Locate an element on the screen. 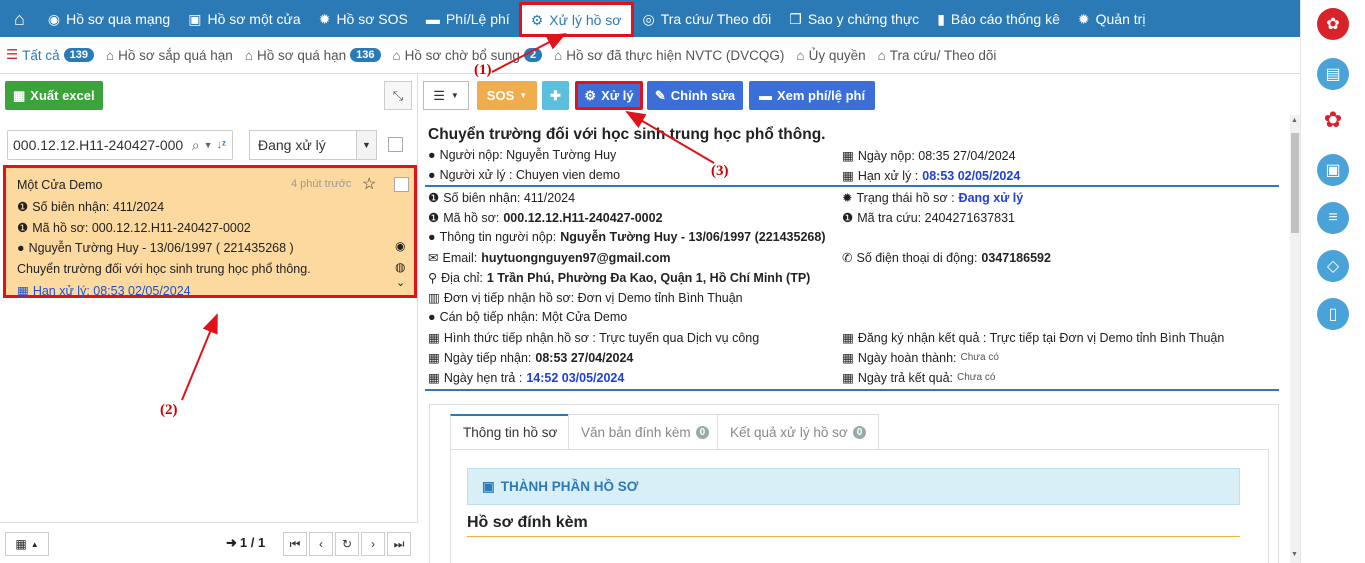  arrow-right-icon: ➜ is located at coordinates (231, 542).